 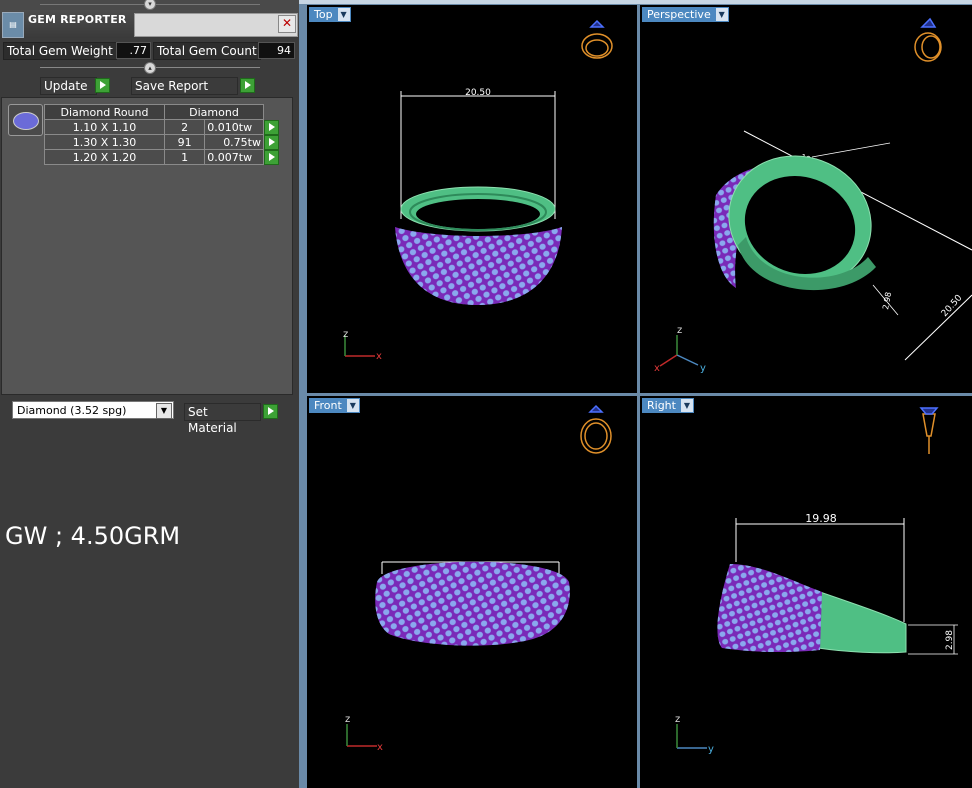 I want to click on title-tab-area, so click(x=216, y=25).